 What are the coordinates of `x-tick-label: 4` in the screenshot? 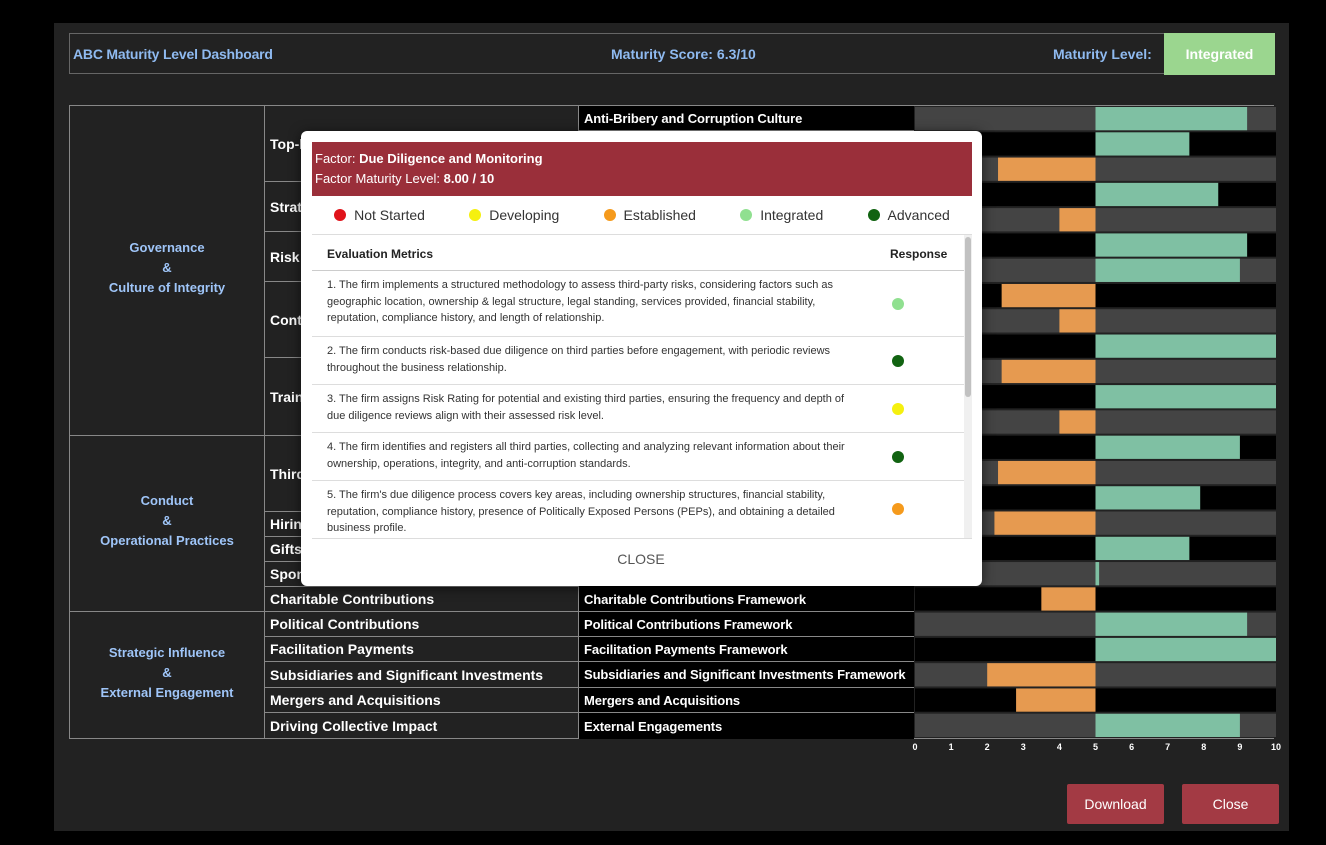 It's located at (1059, 747).